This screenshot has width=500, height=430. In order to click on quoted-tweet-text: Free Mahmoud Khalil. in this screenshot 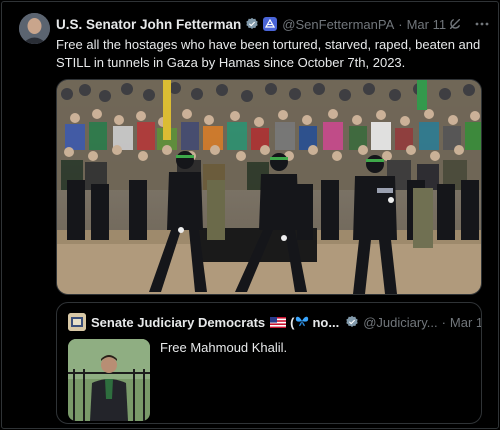, I will do `click(224, 347)`.